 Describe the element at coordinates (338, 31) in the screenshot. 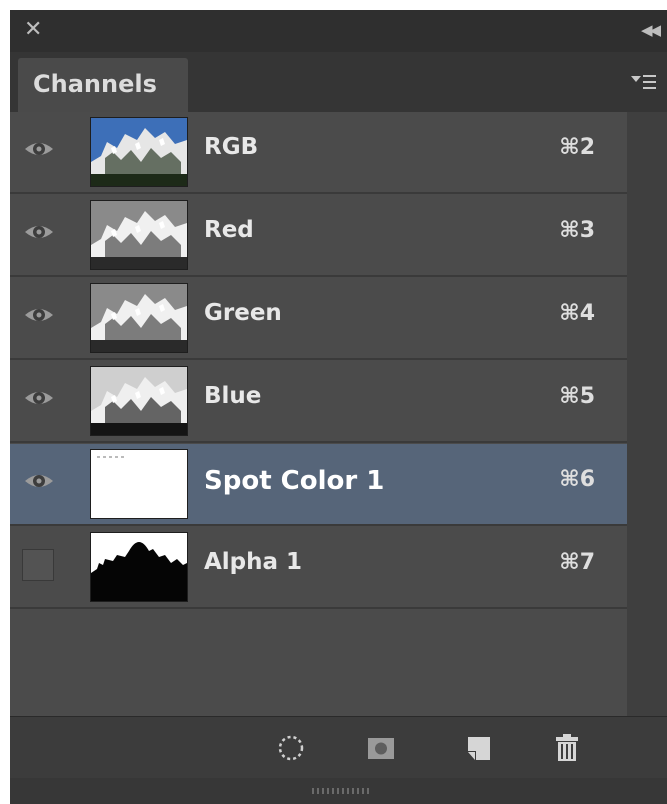

I see `panel-title-bar: ✕ ◀◀` at that location.